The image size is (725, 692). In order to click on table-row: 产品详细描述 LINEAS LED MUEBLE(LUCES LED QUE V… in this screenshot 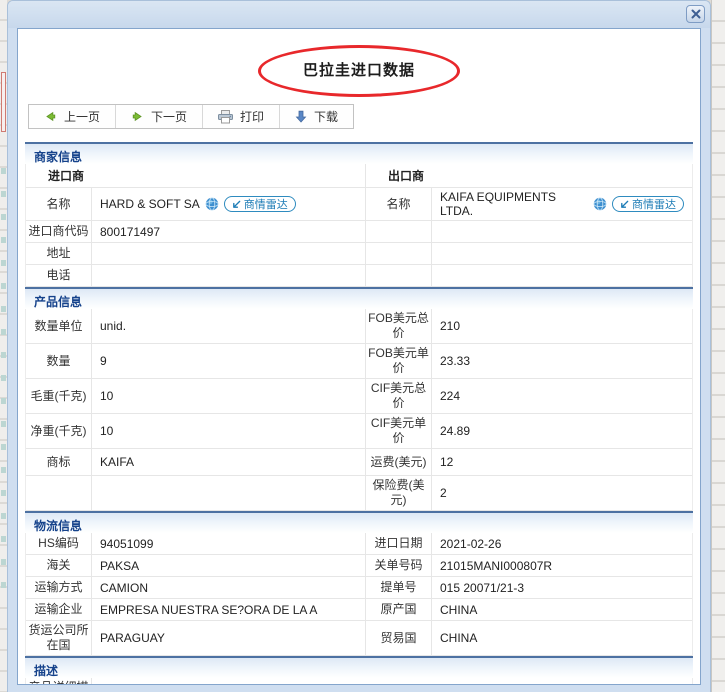, I will do `click(359, 681)`.